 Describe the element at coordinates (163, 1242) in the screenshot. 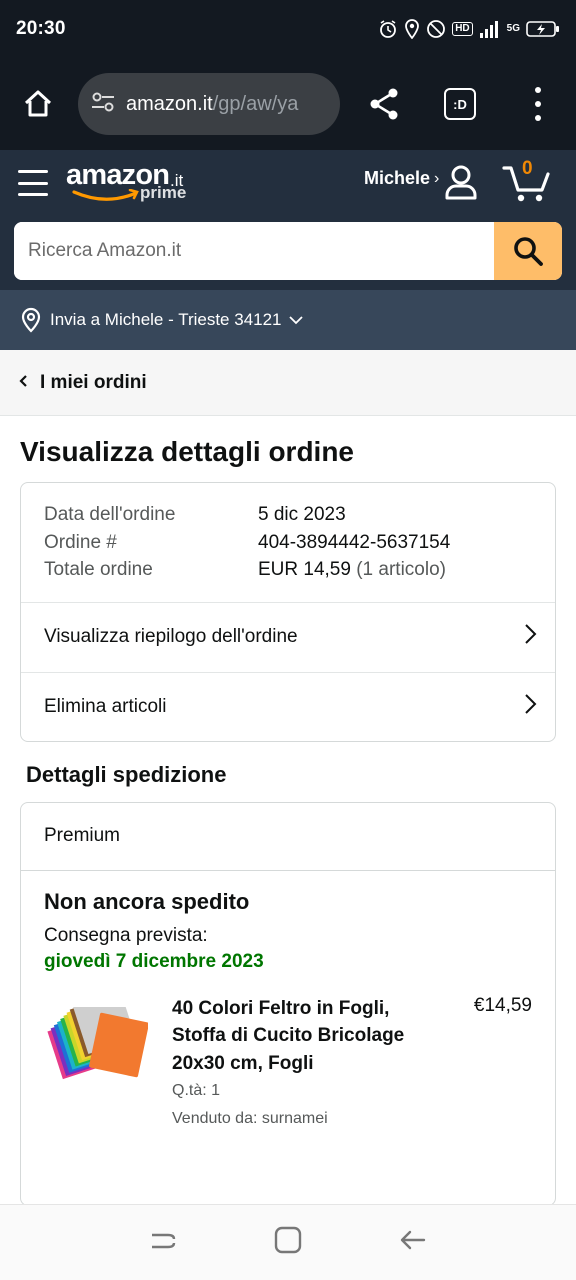

I see `recents-icon` at that location.